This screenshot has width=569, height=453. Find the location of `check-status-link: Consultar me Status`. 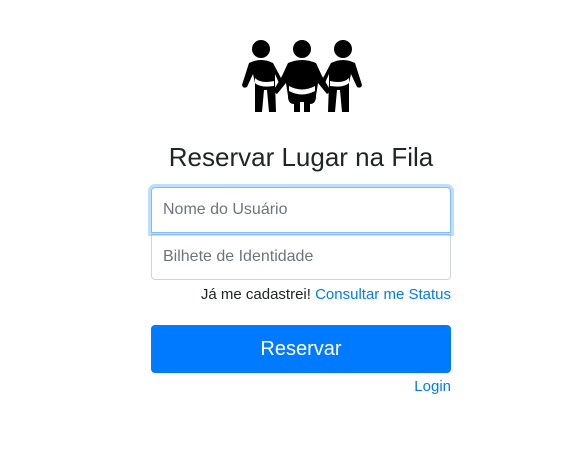

check-status-link: Consultar me Status is located at coordinates (383, 294).